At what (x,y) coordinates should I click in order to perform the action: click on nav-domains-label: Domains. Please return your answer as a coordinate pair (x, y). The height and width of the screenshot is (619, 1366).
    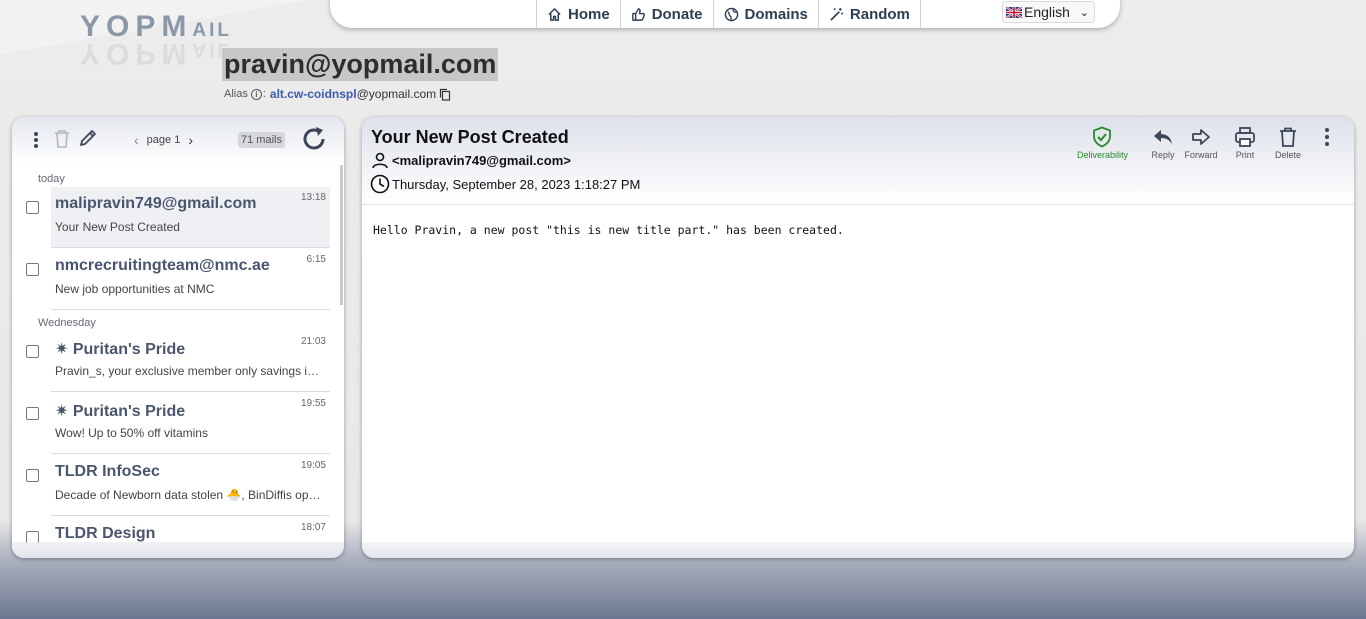
    Looking at the image, I should click on (776, 14).